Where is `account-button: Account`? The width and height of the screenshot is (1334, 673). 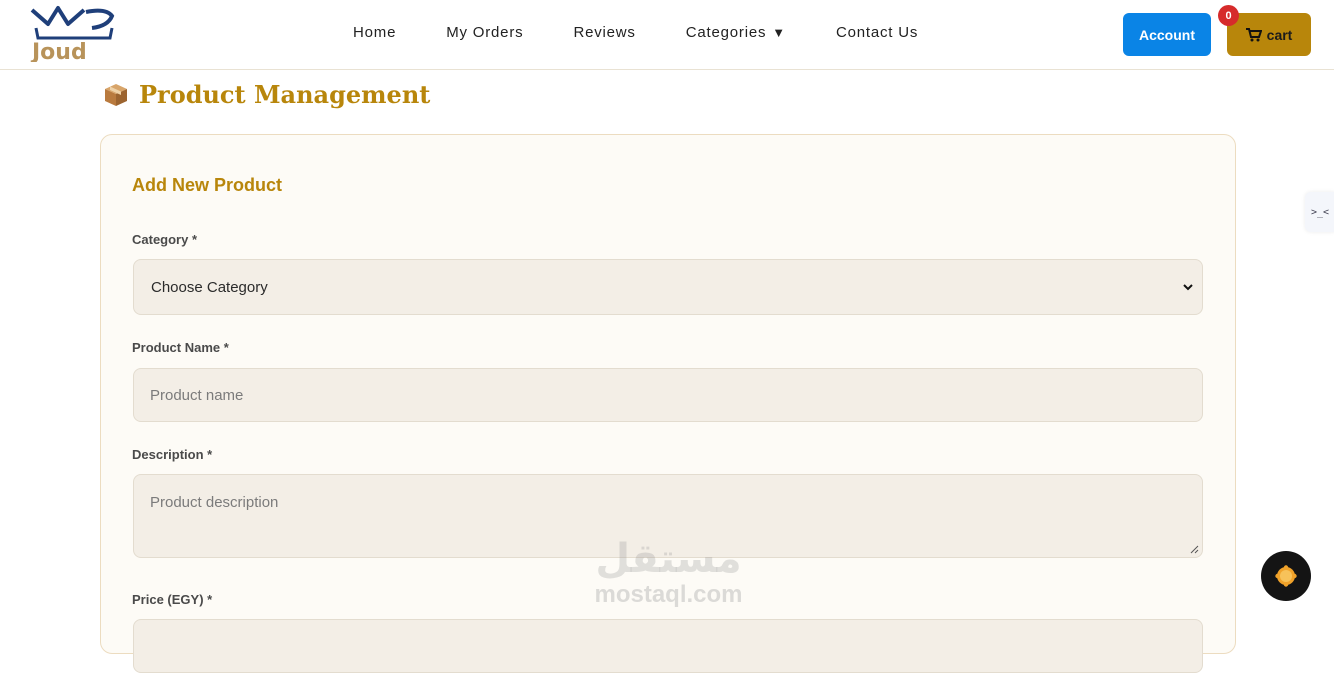
account-button: Account is located at coordinates (1167, 34).